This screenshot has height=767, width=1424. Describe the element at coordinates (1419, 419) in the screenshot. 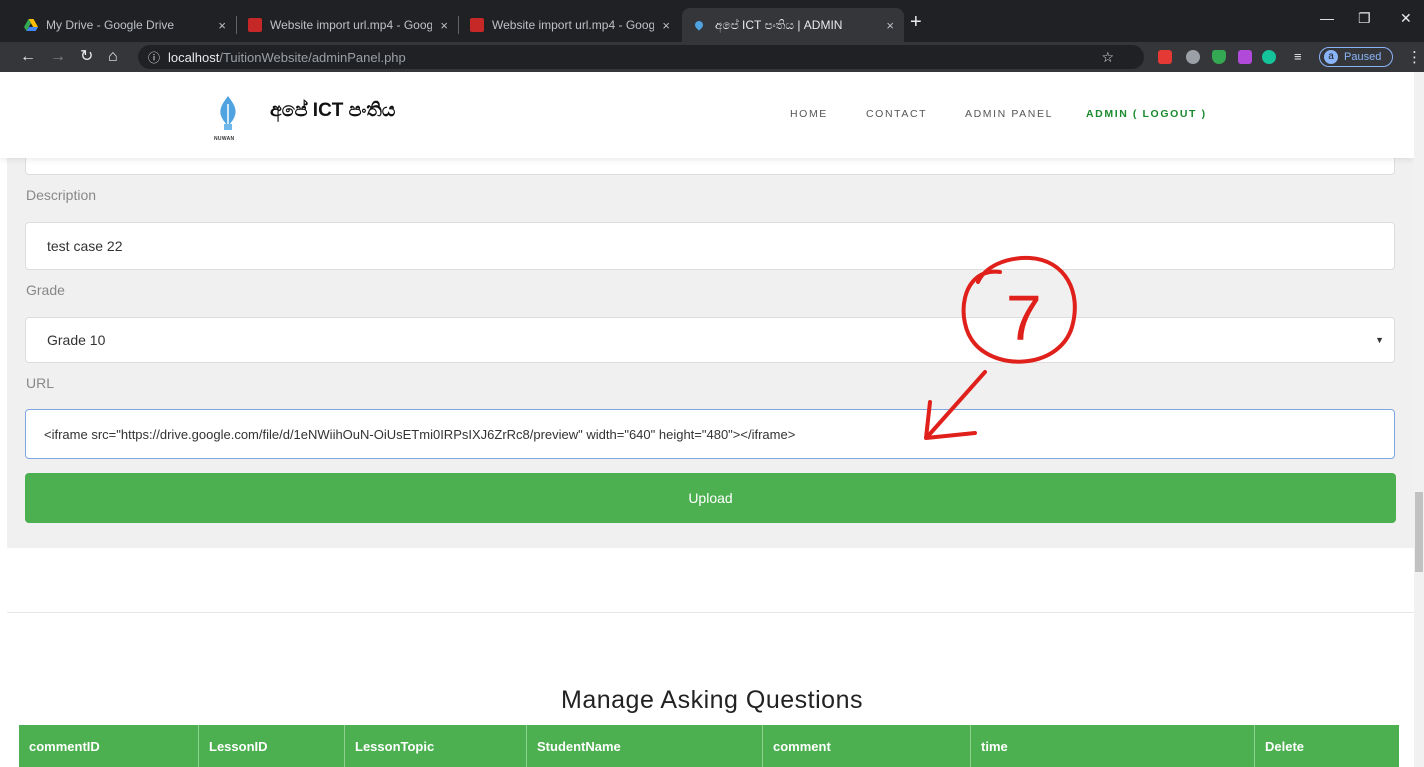

I see `page-scrollbar` at that location.